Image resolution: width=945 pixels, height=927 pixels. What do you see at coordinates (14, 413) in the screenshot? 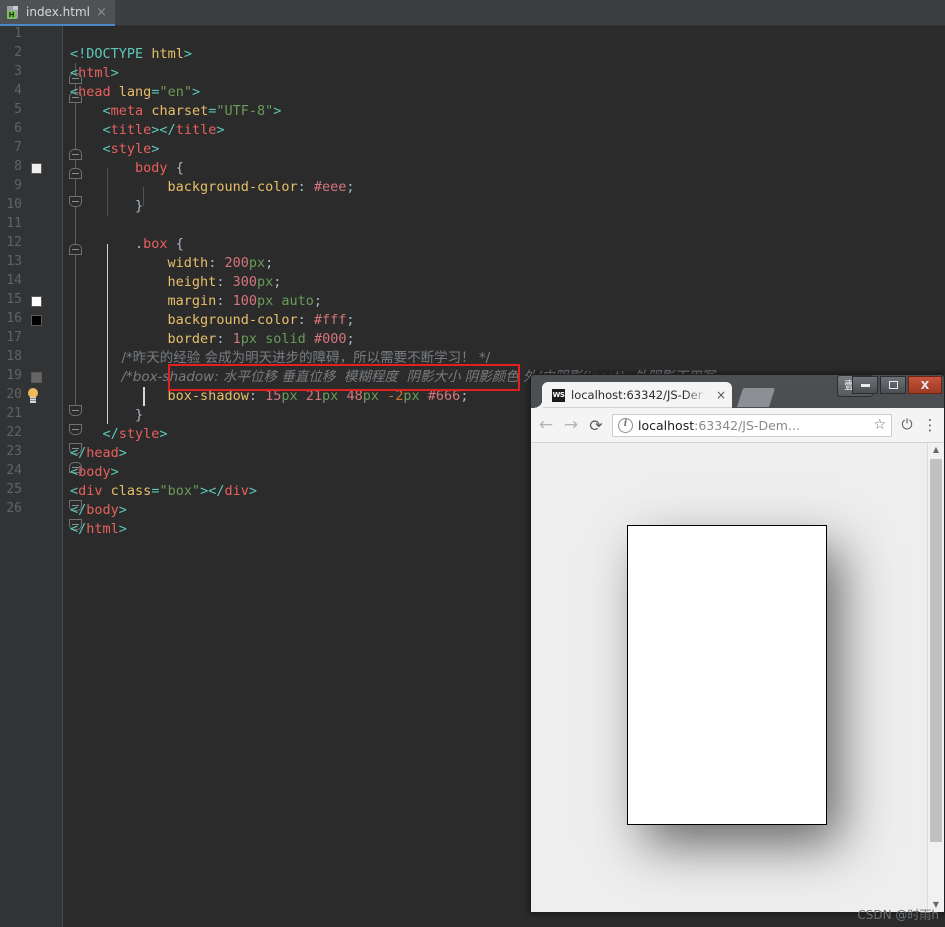
I see `line-number-21: 21` at bounding box center [14, 413].